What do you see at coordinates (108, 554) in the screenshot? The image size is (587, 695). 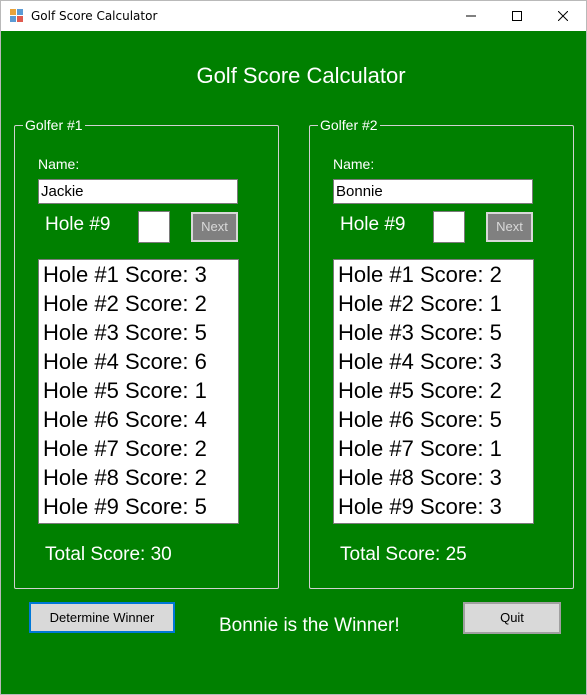 I see `golfer-1-total-score: Total Score: 30` at bounding box center [108, 554].